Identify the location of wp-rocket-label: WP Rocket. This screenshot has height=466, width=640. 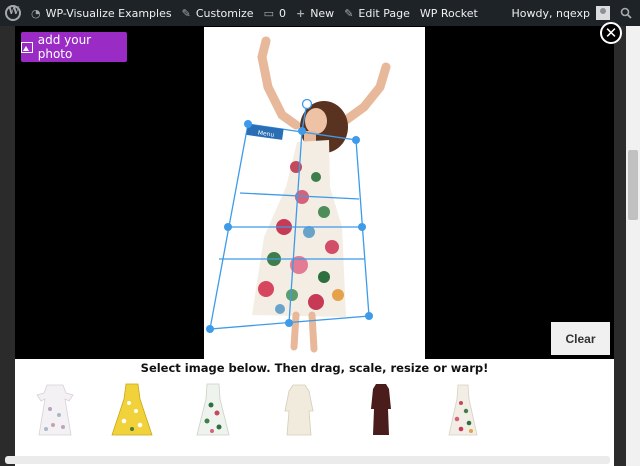
(448, 13).